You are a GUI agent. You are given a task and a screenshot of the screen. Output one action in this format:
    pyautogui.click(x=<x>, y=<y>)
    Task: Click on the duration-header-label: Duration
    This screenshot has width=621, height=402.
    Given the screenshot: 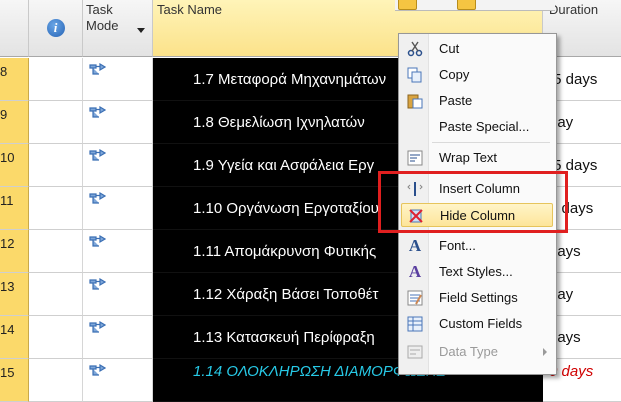 What is the action you would take?
    pyautogui.click(x=574, y=9)
    